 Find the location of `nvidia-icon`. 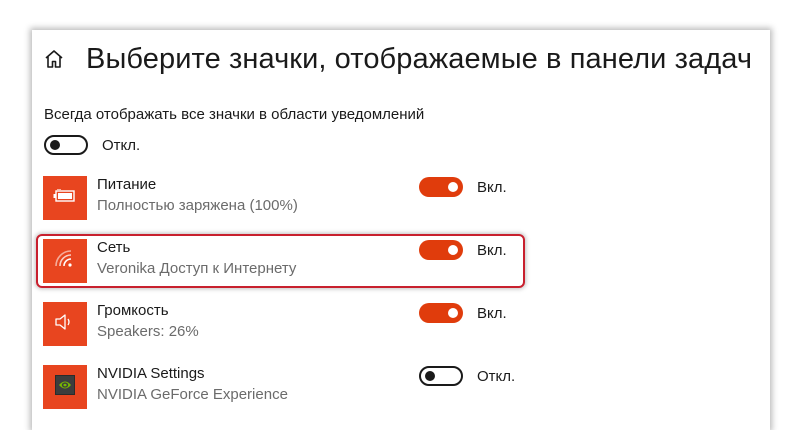

nvidia-icon is located at coordinates (65, 387).